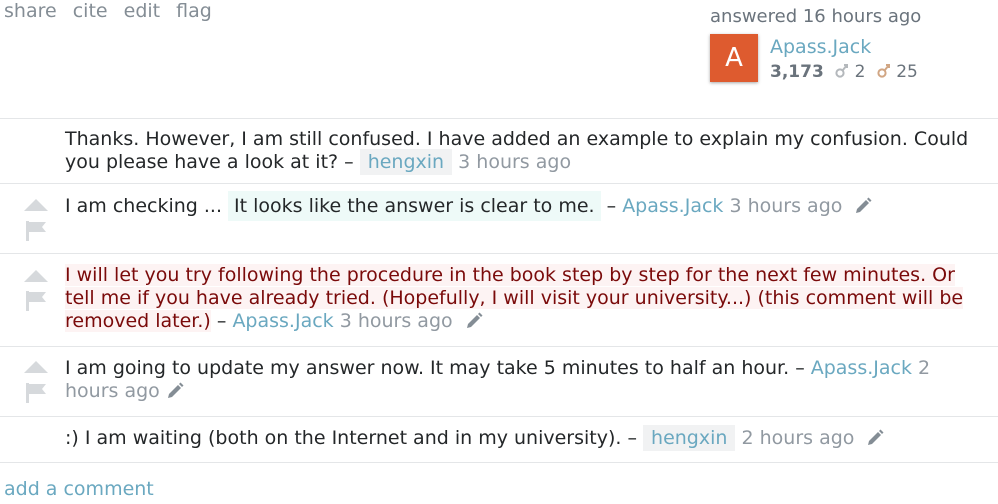 The height and width of the screenshot is (504, 998). Describe the element at coordinates (797, 72) in the screenshot. I see `reputation-score: 3,173` at that location.